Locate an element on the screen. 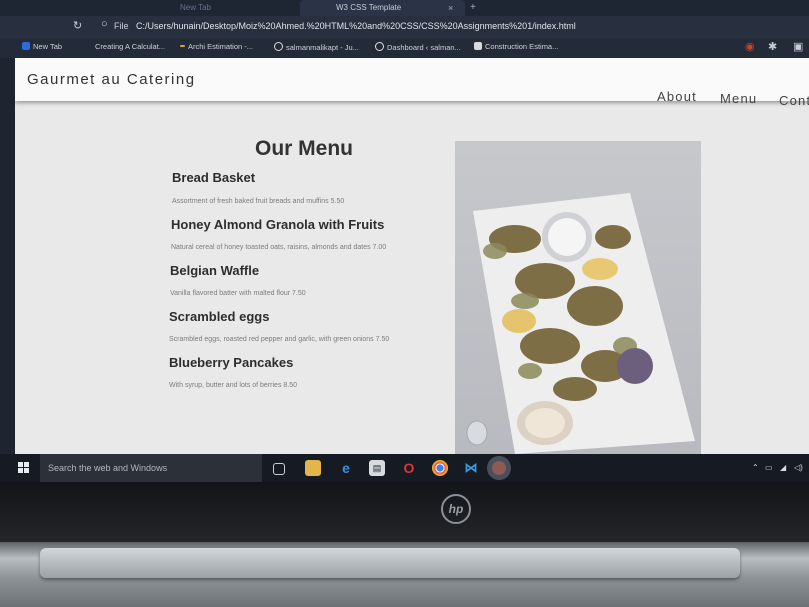 The height and width of the screenshot is (607, 809). hp-logo: hp is located at coordinates (456, 509).